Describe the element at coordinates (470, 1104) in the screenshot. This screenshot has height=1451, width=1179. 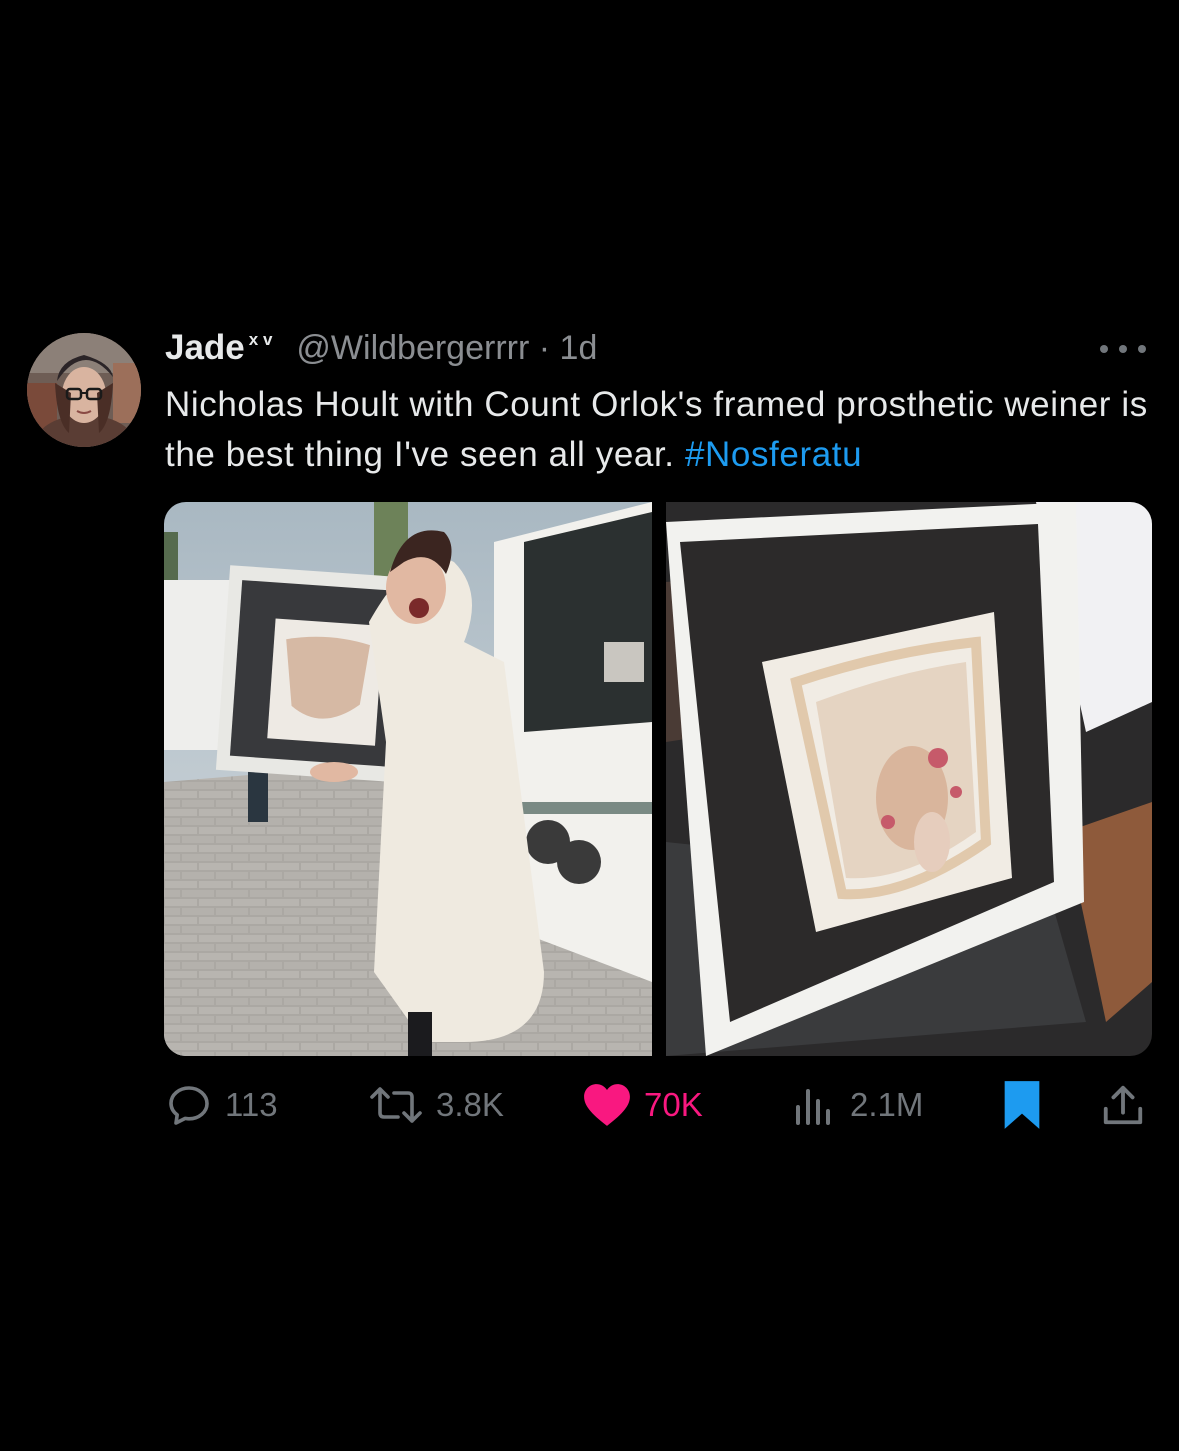
I see `repost-count: 3.8K` at that location.